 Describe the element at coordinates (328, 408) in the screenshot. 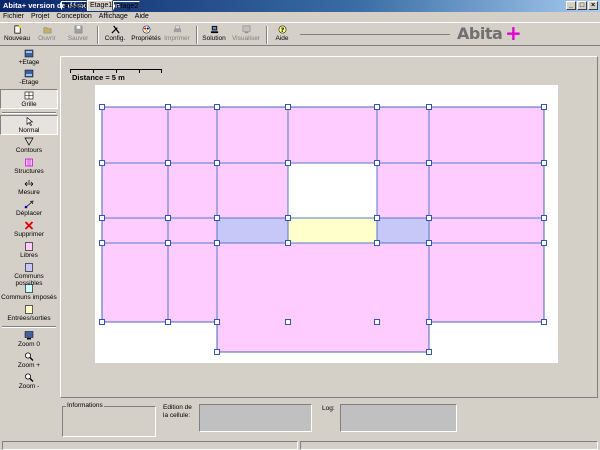

I see `log-label: Log:` at that location.